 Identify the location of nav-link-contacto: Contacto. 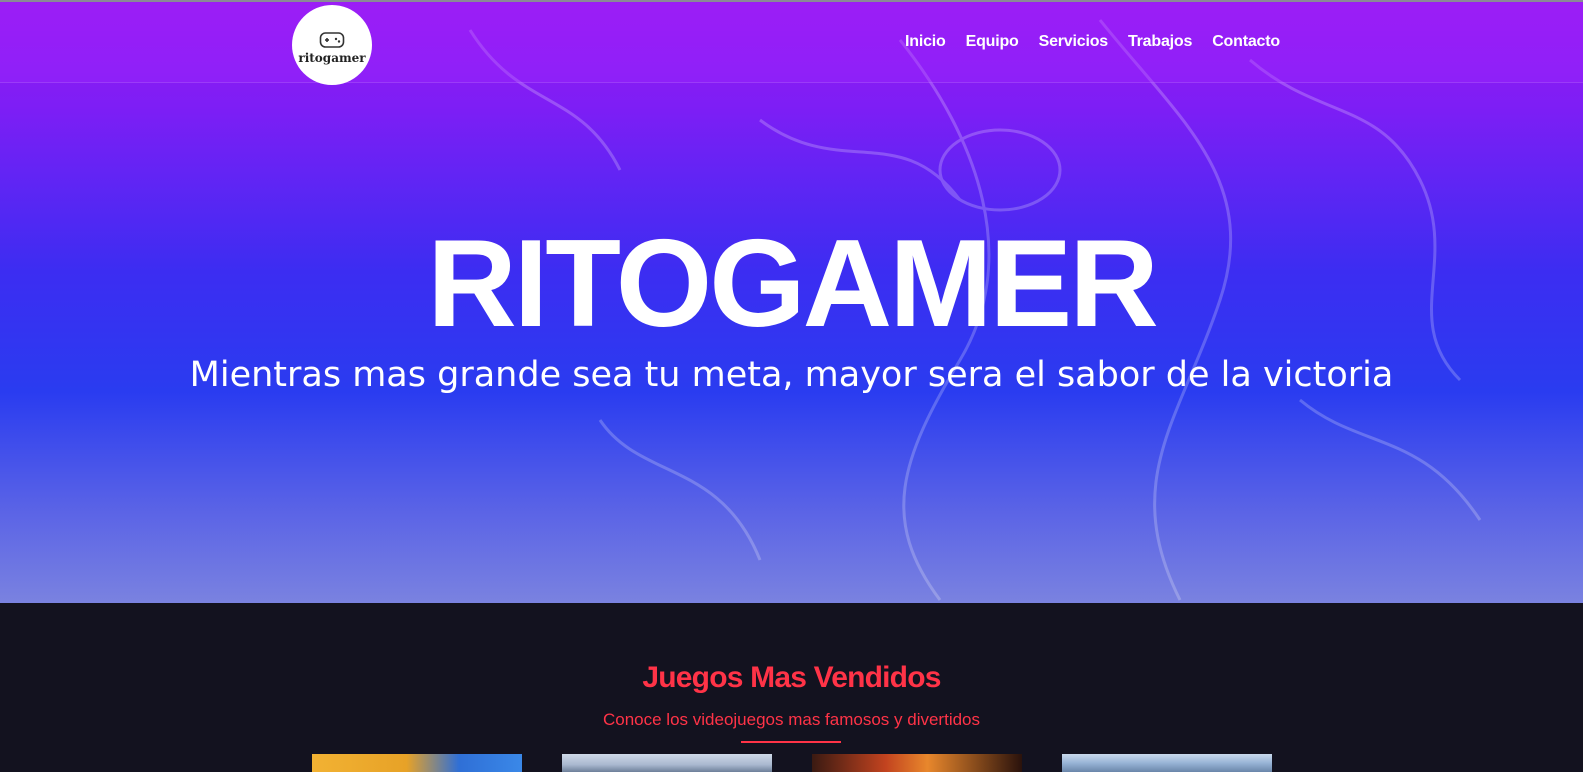
(1246, 42).